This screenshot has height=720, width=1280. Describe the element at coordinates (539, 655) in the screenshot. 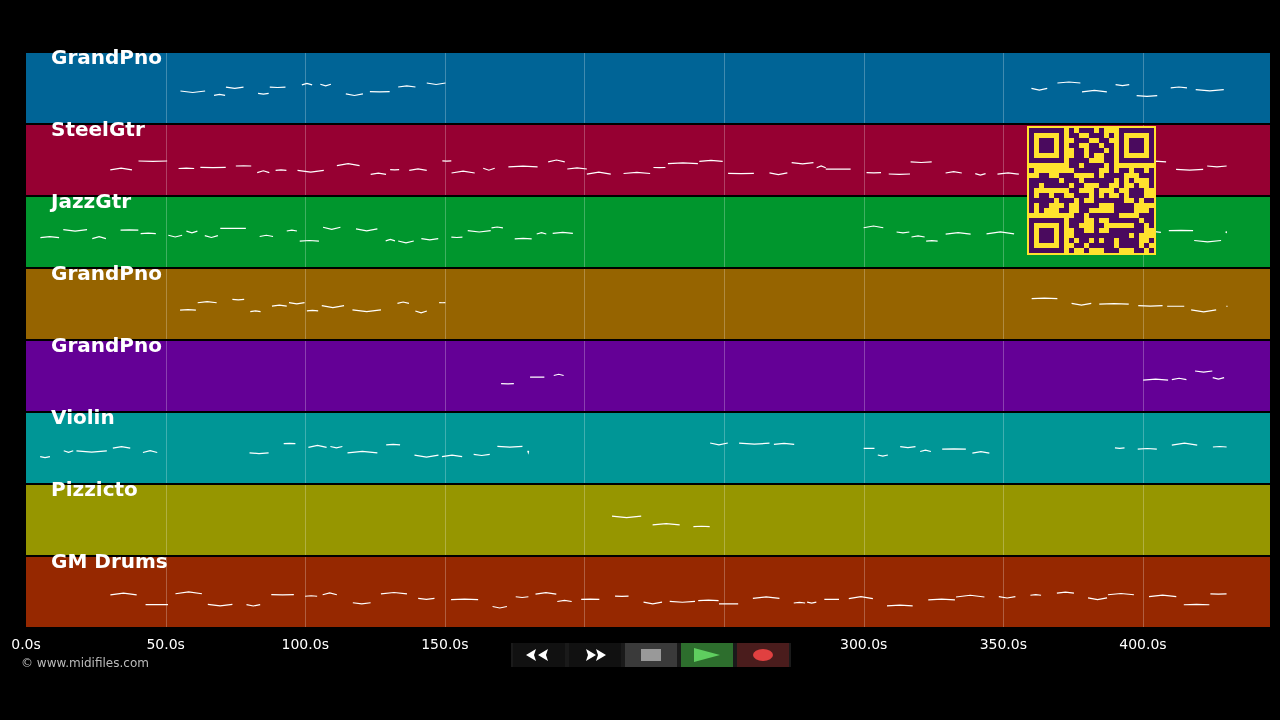

I see `rewind-button` at that location.